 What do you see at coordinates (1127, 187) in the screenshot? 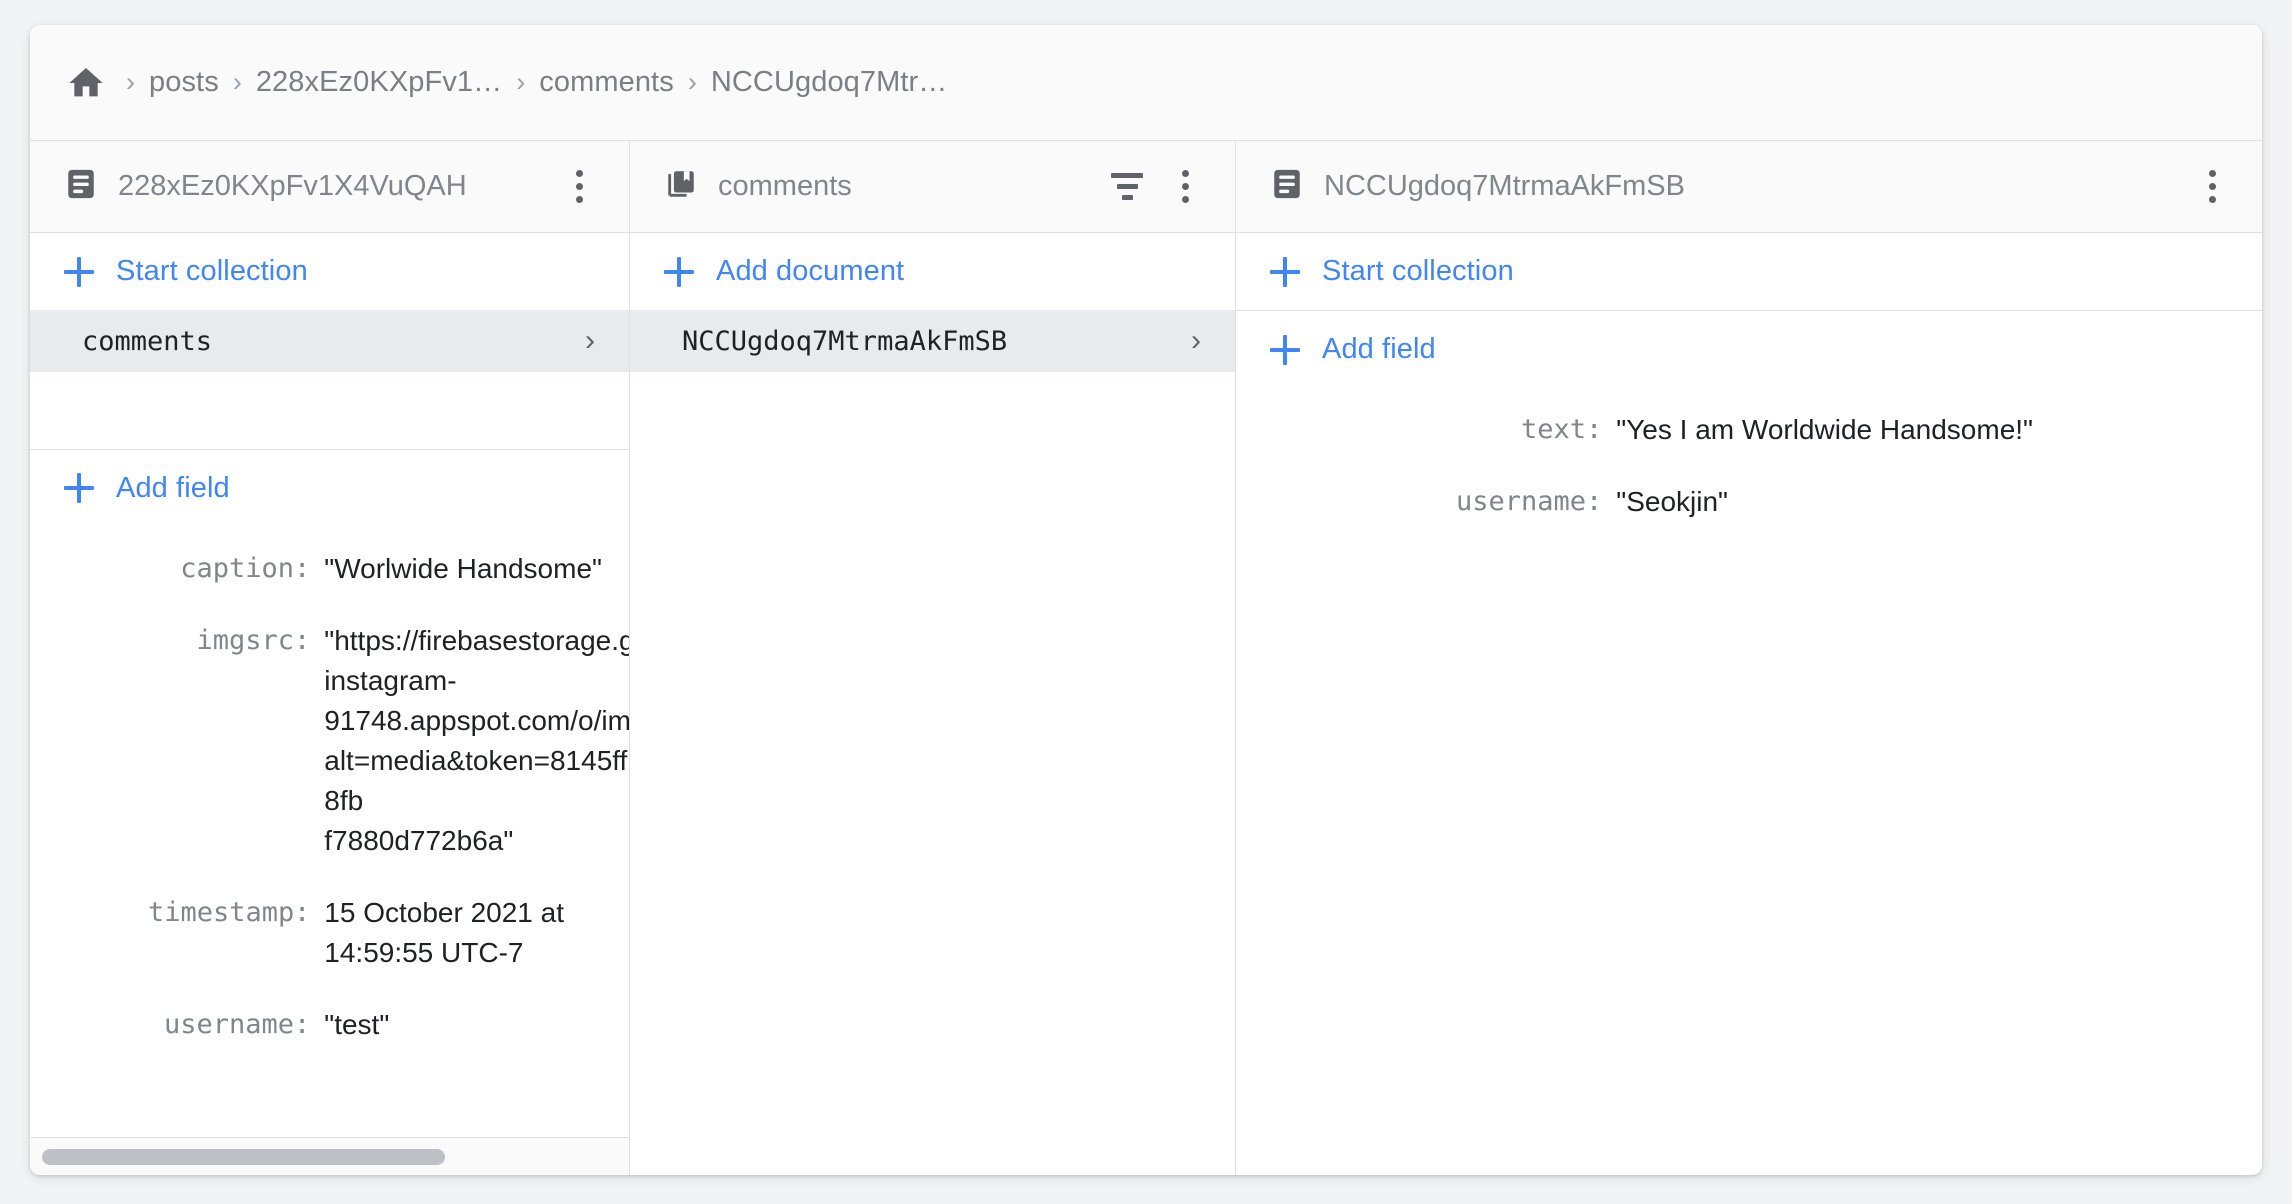
I see `filter-icon` at bounding box center [1127, 187].